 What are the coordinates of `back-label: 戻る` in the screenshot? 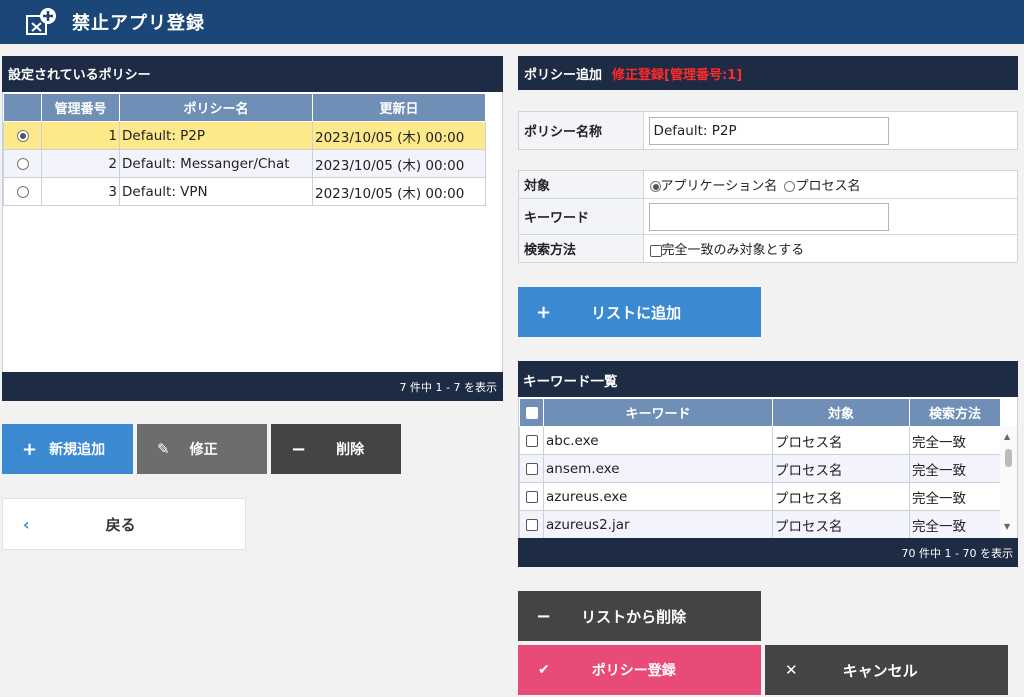 It's located at (120, 524).